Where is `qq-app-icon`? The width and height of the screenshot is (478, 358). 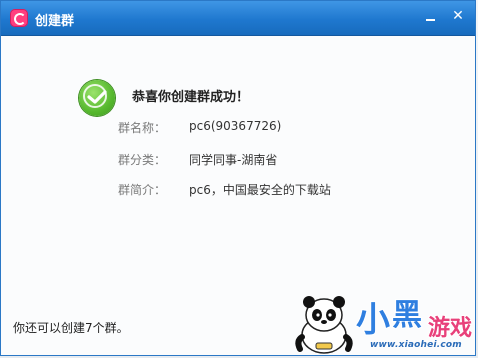 qq-app-icon is located at coordinates (19, 18).